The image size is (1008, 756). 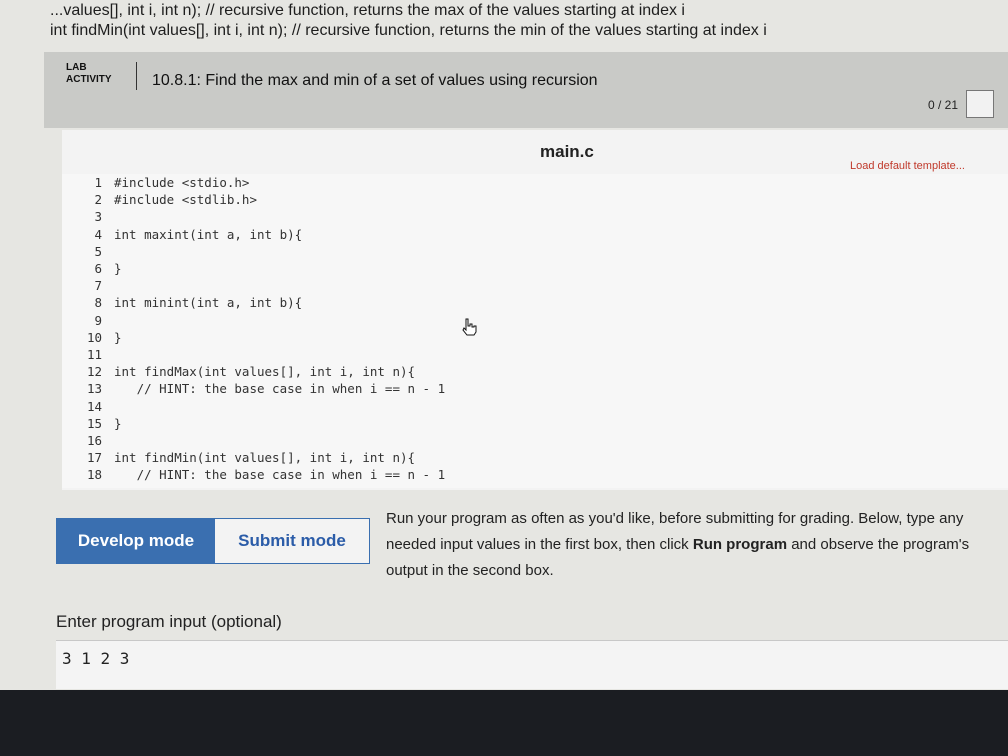 I want to click on line-number: 7, so click(x=98, y=286).